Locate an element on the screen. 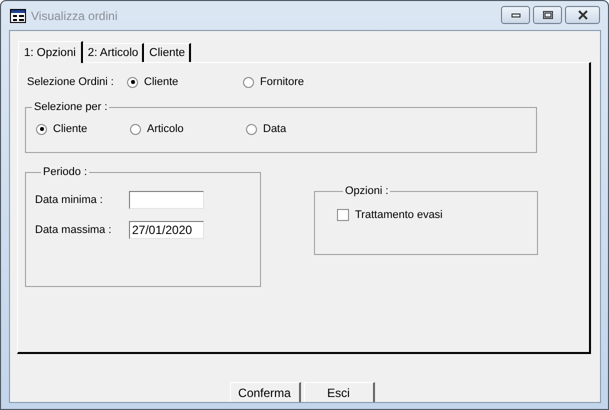  close-button is located at coordinates (582, 15).